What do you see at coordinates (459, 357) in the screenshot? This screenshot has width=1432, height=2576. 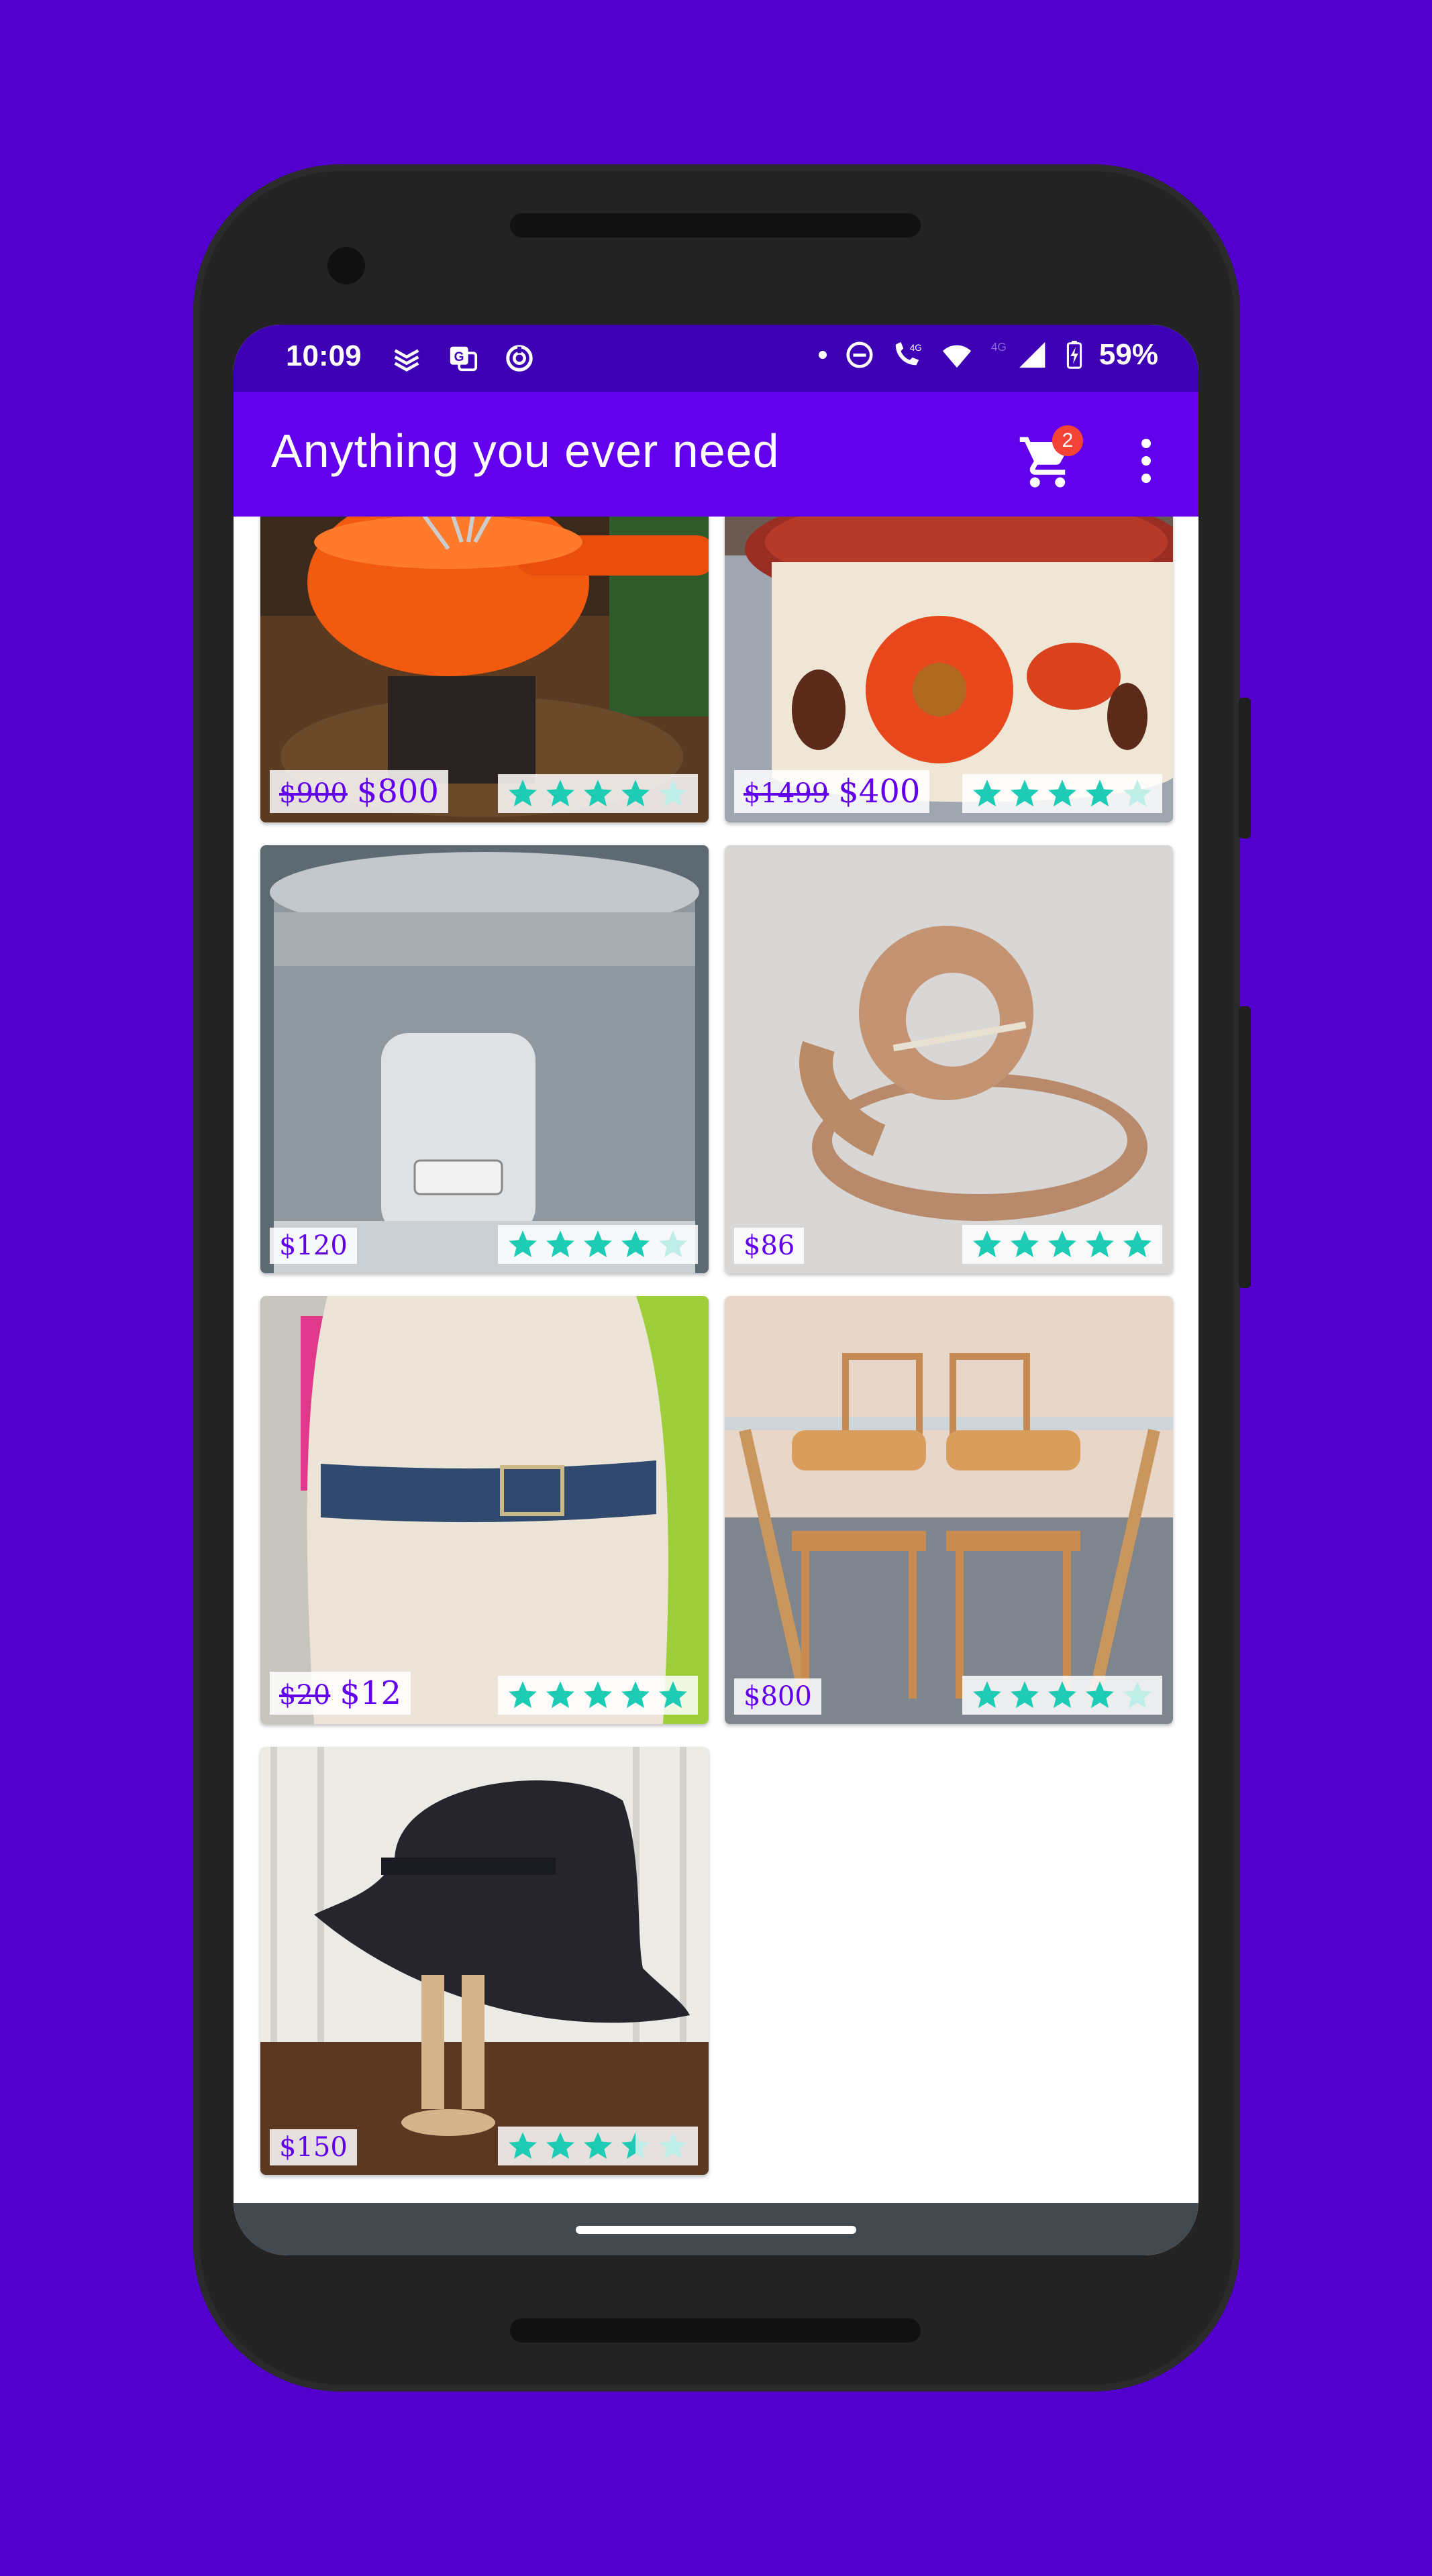 I see `svg-text: G` at bounding box center [459, 357].